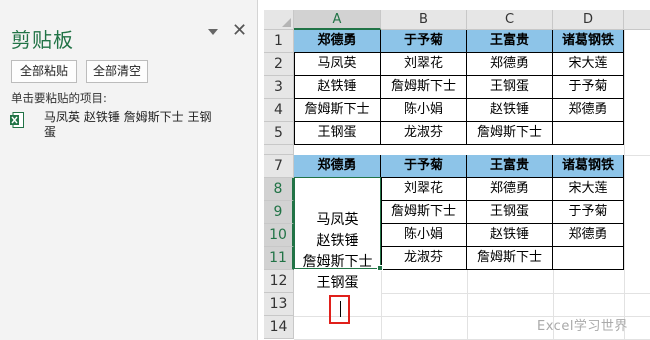 Image resolution: width=650 pixels, height=340 pixels. Describe the element at coordinates (588, 41) in the screenshot. I see `table1-header-cell: 诸葛钢铁` at that location.